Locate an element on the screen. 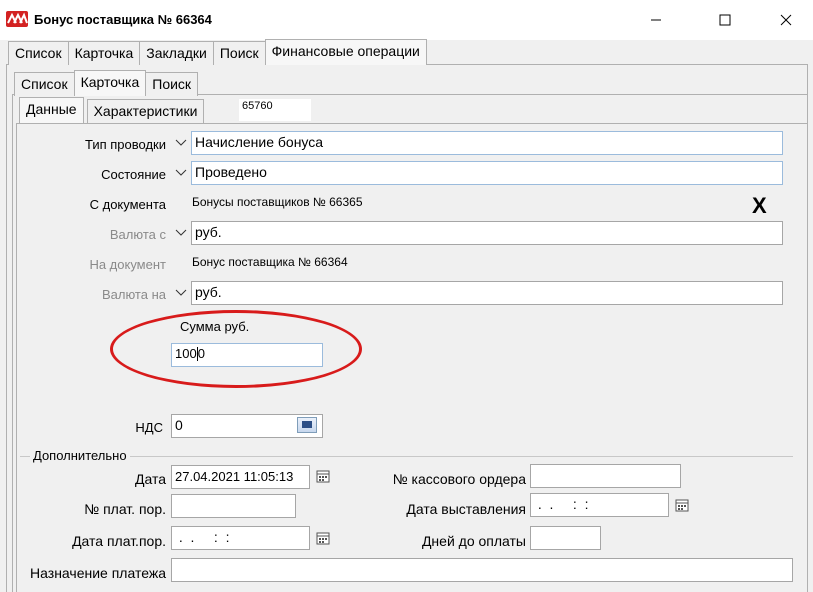  tip-field: Начисление бонуса is located at coordinates (487, 143).